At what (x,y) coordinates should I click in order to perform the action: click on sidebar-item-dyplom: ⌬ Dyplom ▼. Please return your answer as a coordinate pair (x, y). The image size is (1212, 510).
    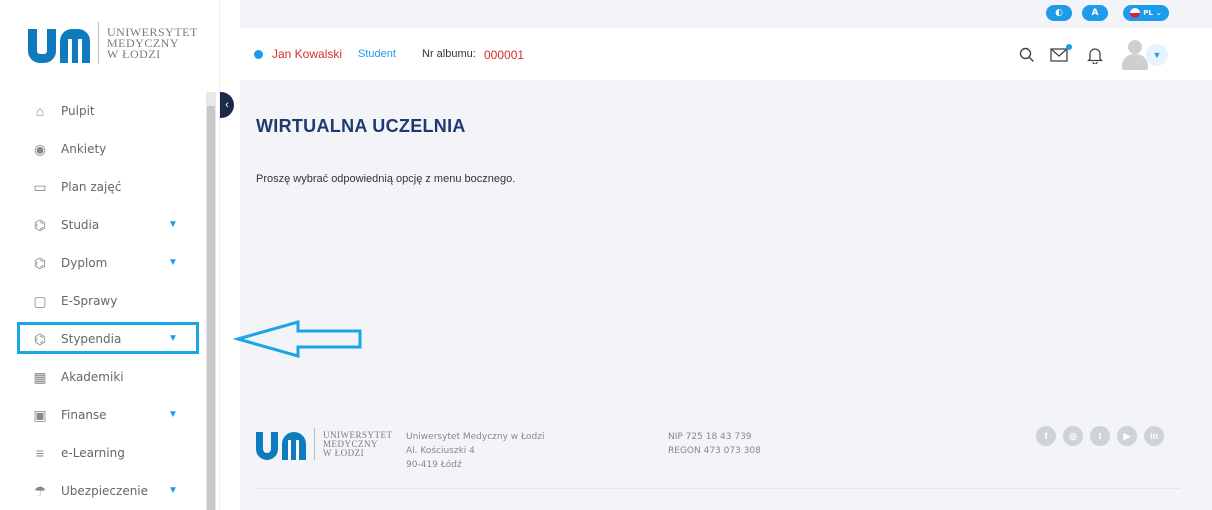
    Looking at the image, I should click on (103, 263).